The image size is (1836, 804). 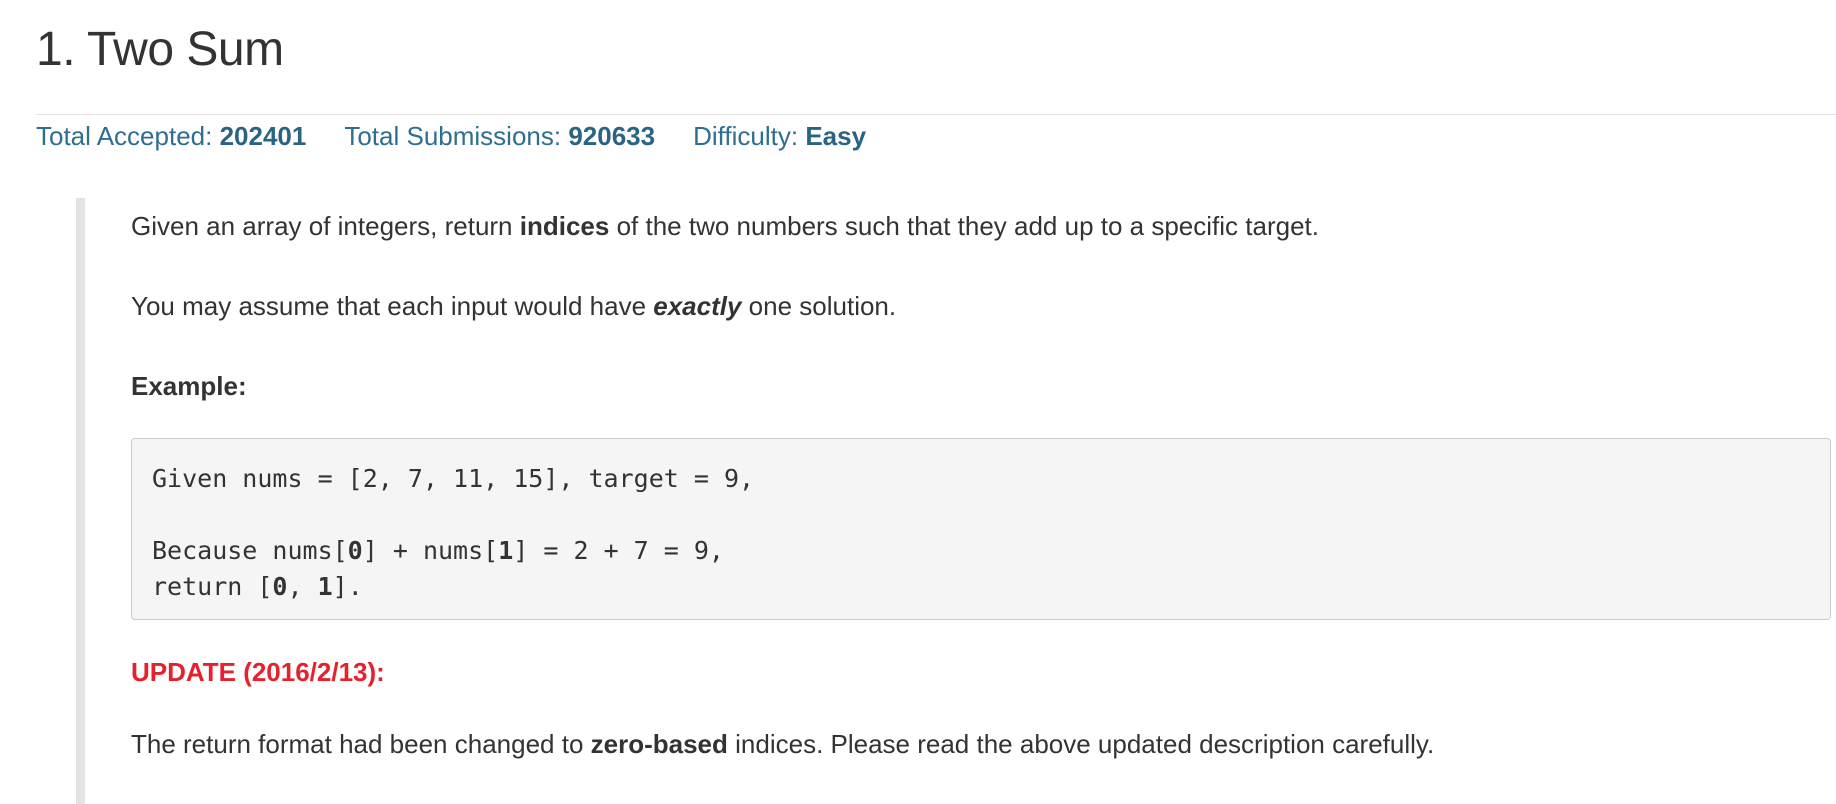 What do you see at coordinates (981, 551) in the screenshot?
I see `code-line-3: Because nums[0] + nums[1] = 2 + 7 = 9,` at bounding box center [981, 551].